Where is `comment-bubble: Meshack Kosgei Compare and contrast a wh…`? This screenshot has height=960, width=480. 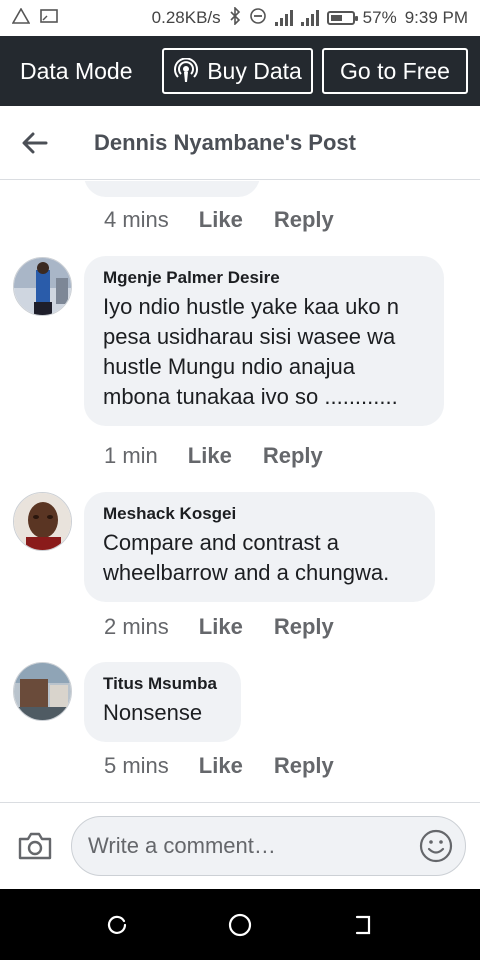
comment-bubble: Meshack Kosgei Compare and contrast a wh… is located at coordinates (259, 547).